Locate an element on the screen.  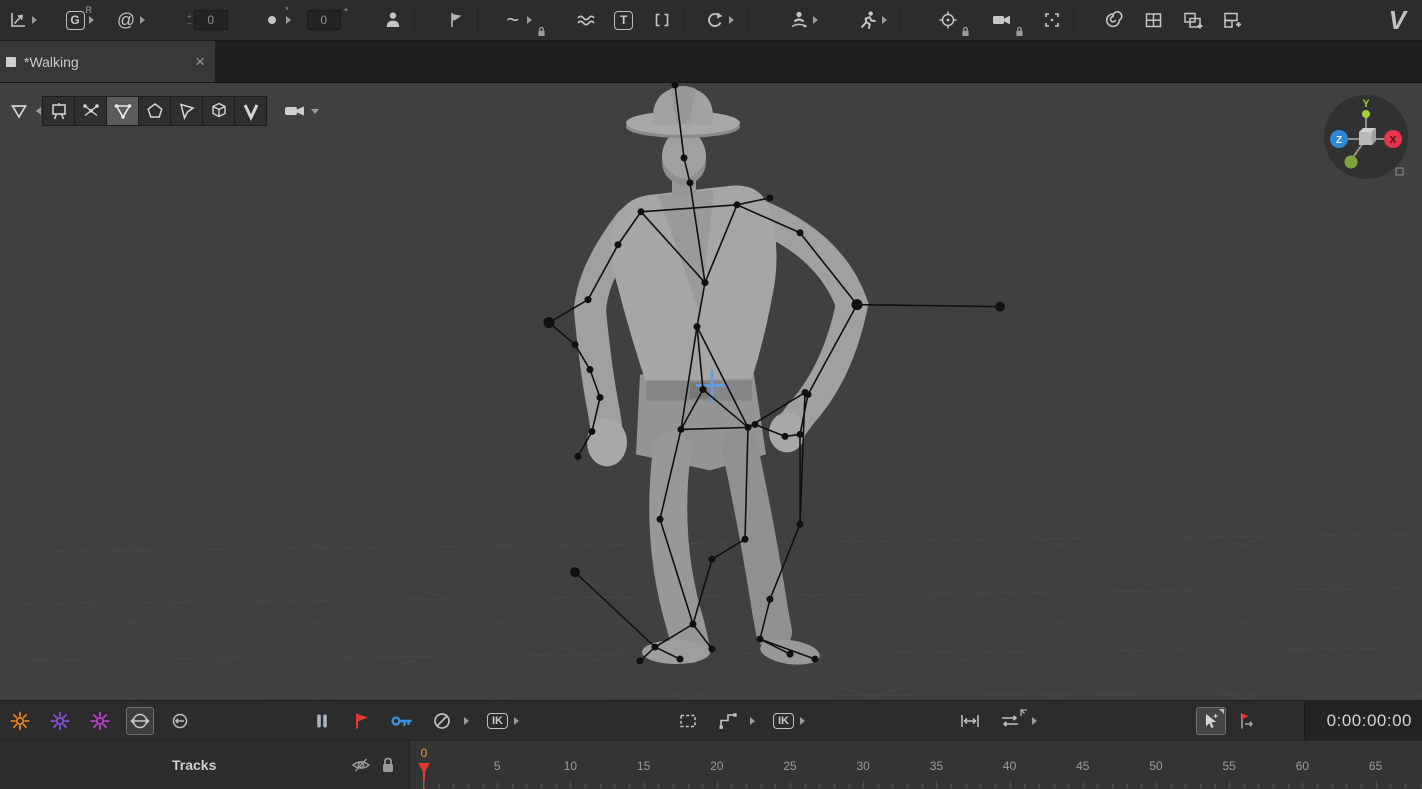
goto-marker-button is located at coordinates (1246, 721).